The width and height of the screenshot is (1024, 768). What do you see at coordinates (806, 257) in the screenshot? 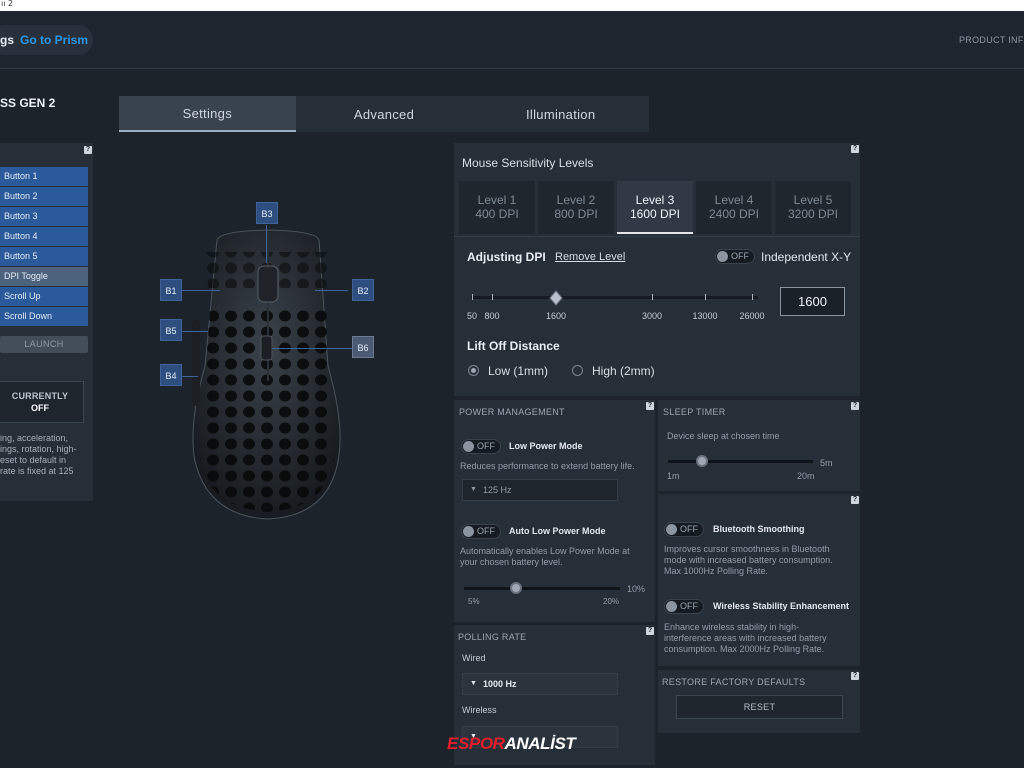
I see `independent-xy-label: Independent X-Y` at bounding box center [806, 257].